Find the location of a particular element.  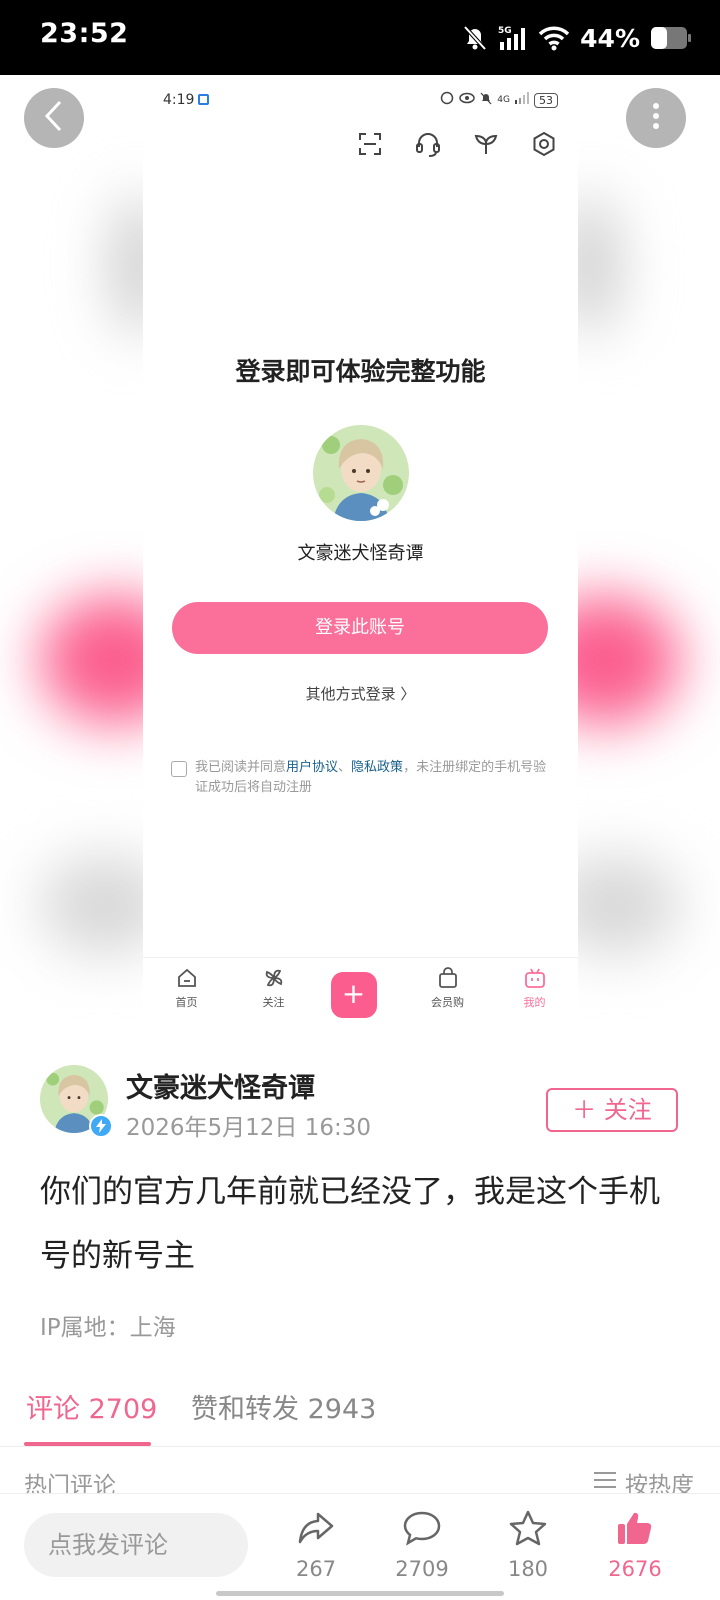

verified-lightning-icon is located at coordinates (101, 1126).